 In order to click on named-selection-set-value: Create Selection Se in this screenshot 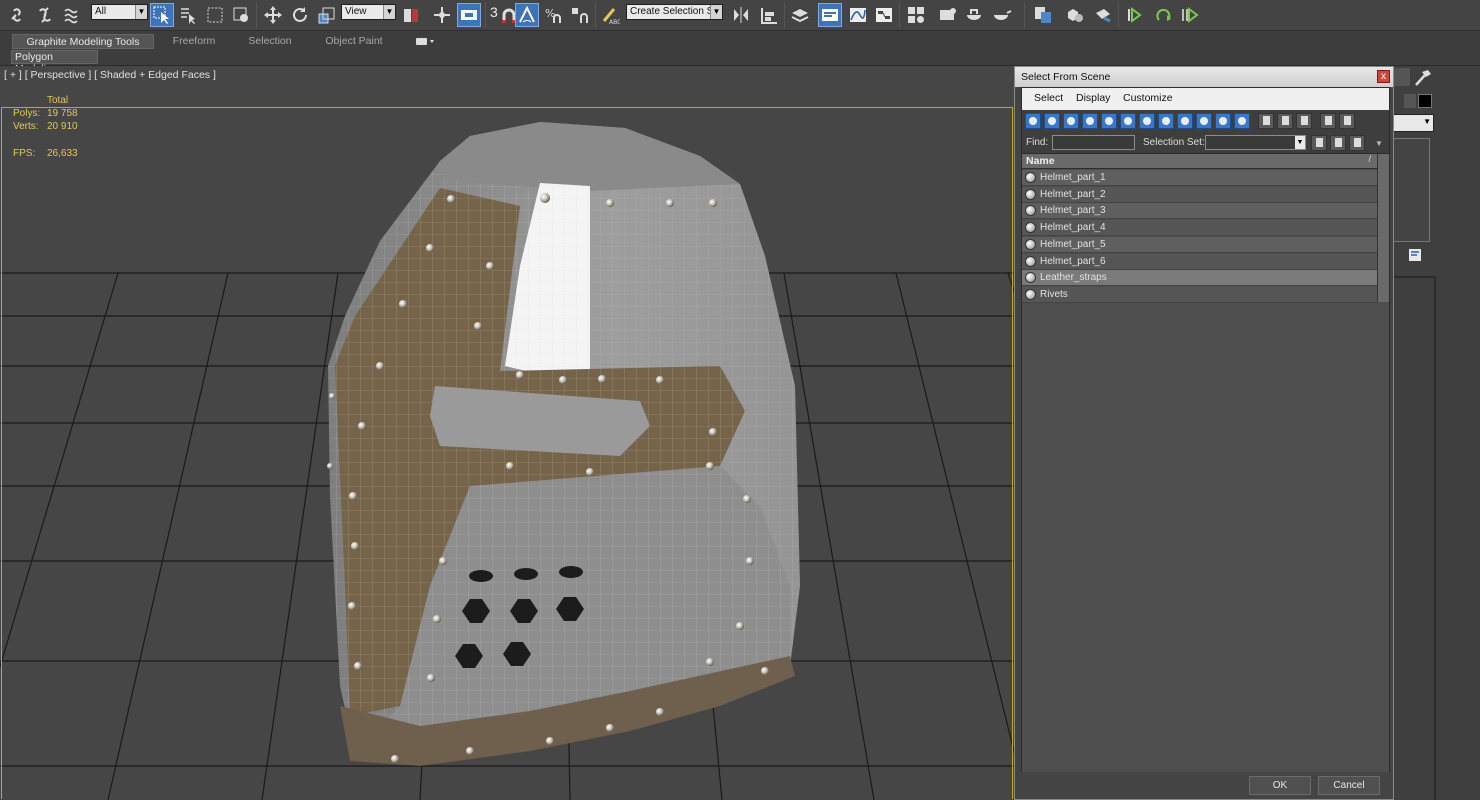, I will do `click(674, 11)`.